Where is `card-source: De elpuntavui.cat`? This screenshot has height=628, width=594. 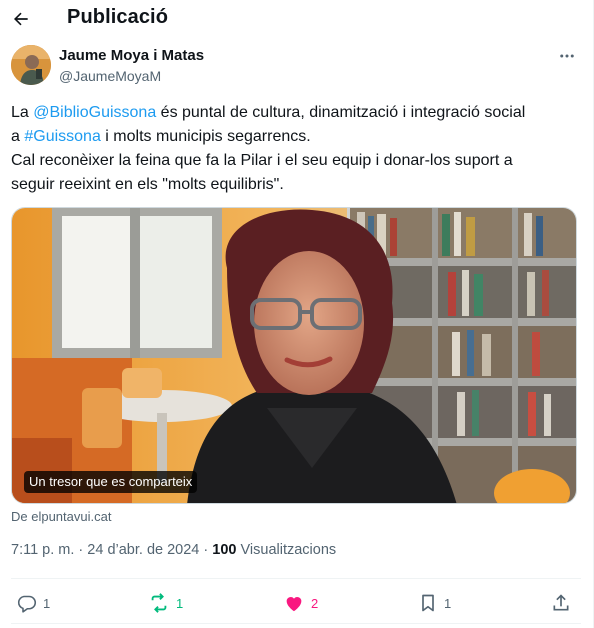 card-source: De elpuntavui.cat is located at coordinates (61, 516).